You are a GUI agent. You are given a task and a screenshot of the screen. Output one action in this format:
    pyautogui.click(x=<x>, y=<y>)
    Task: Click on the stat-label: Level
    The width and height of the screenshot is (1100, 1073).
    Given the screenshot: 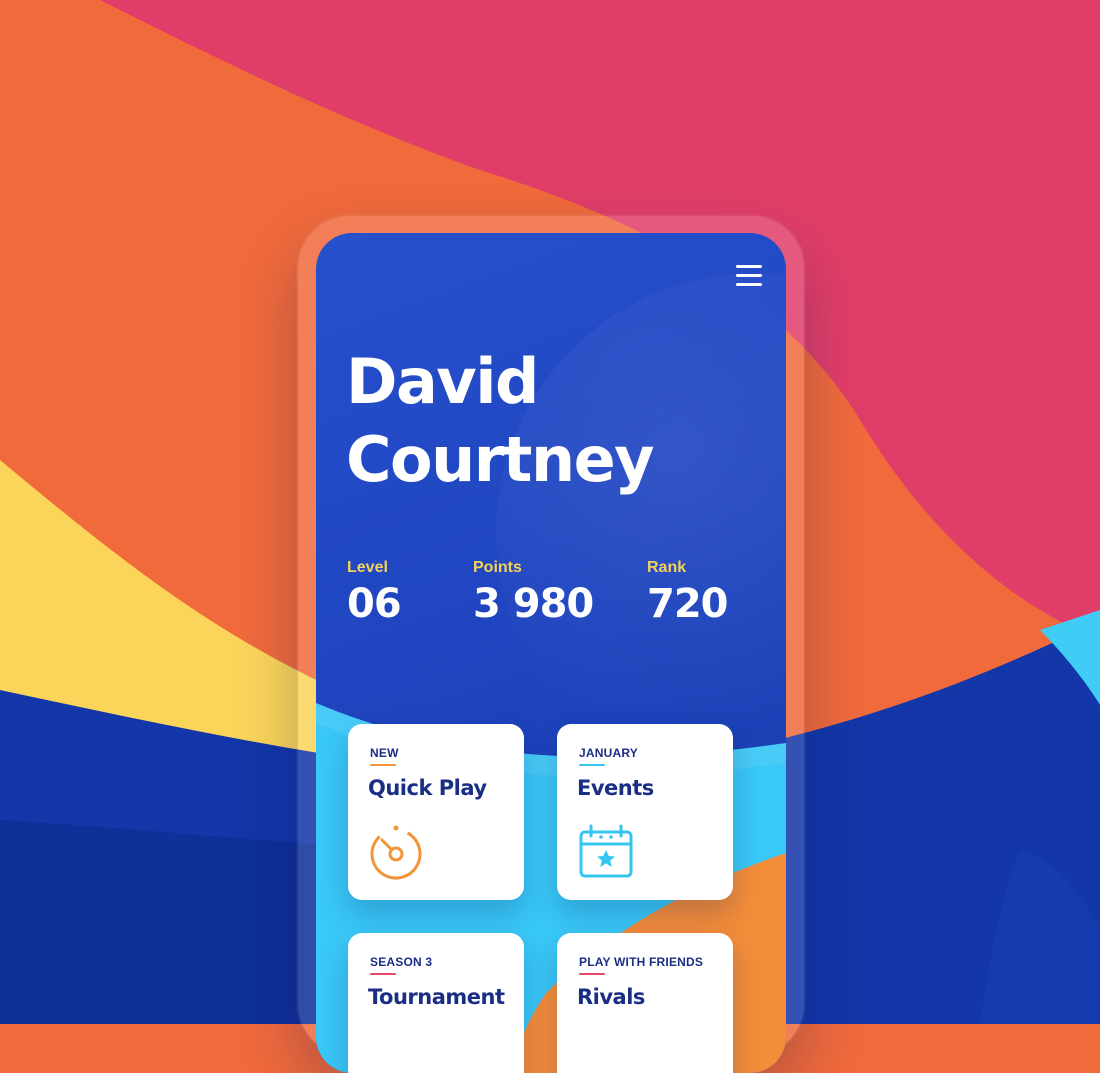 What is the action you would take?
    pyautogui.click(x=367, y=567)
    